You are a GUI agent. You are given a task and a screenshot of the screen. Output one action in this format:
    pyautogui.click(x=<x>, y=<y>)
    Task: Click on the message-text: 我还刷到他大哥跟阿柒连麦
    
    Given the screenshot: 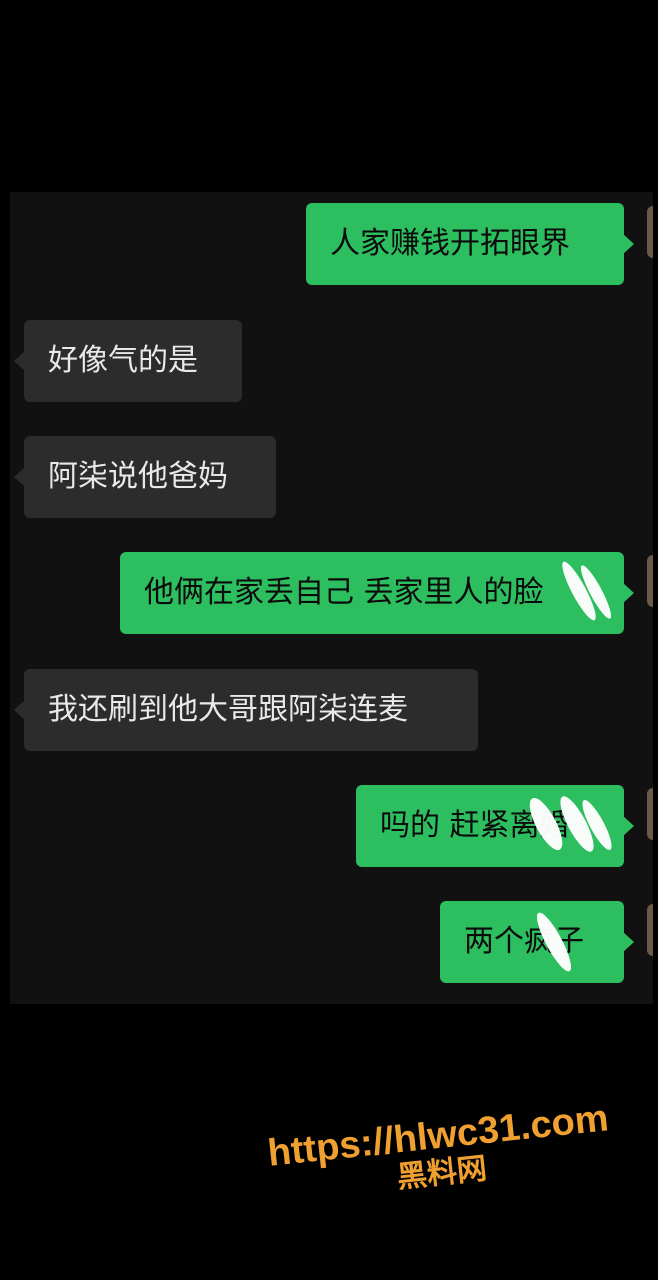 What is the action you would take?
    pyautogui.click(x=228, y=709)
    